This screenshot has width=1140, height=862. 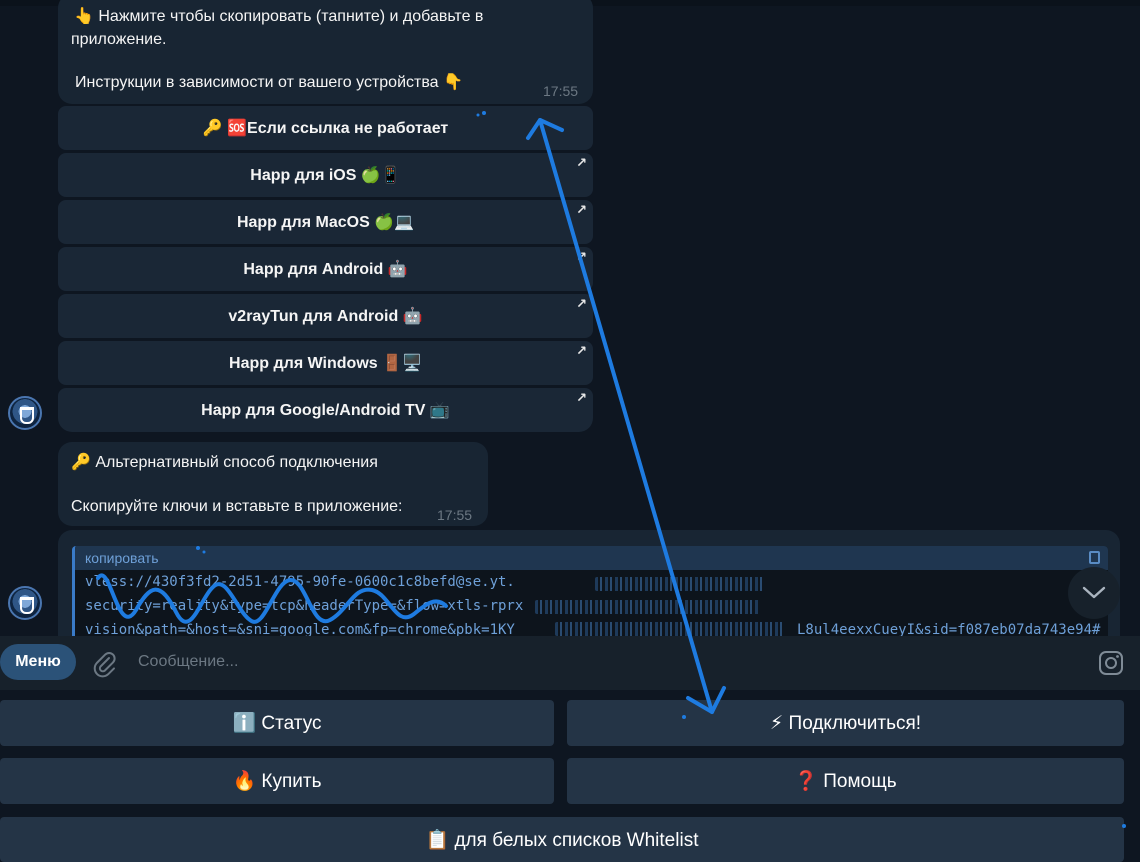 I want to click on reply-button-whitelist: 📋 для белых списков Whitelist, so click(x=562, y=839).